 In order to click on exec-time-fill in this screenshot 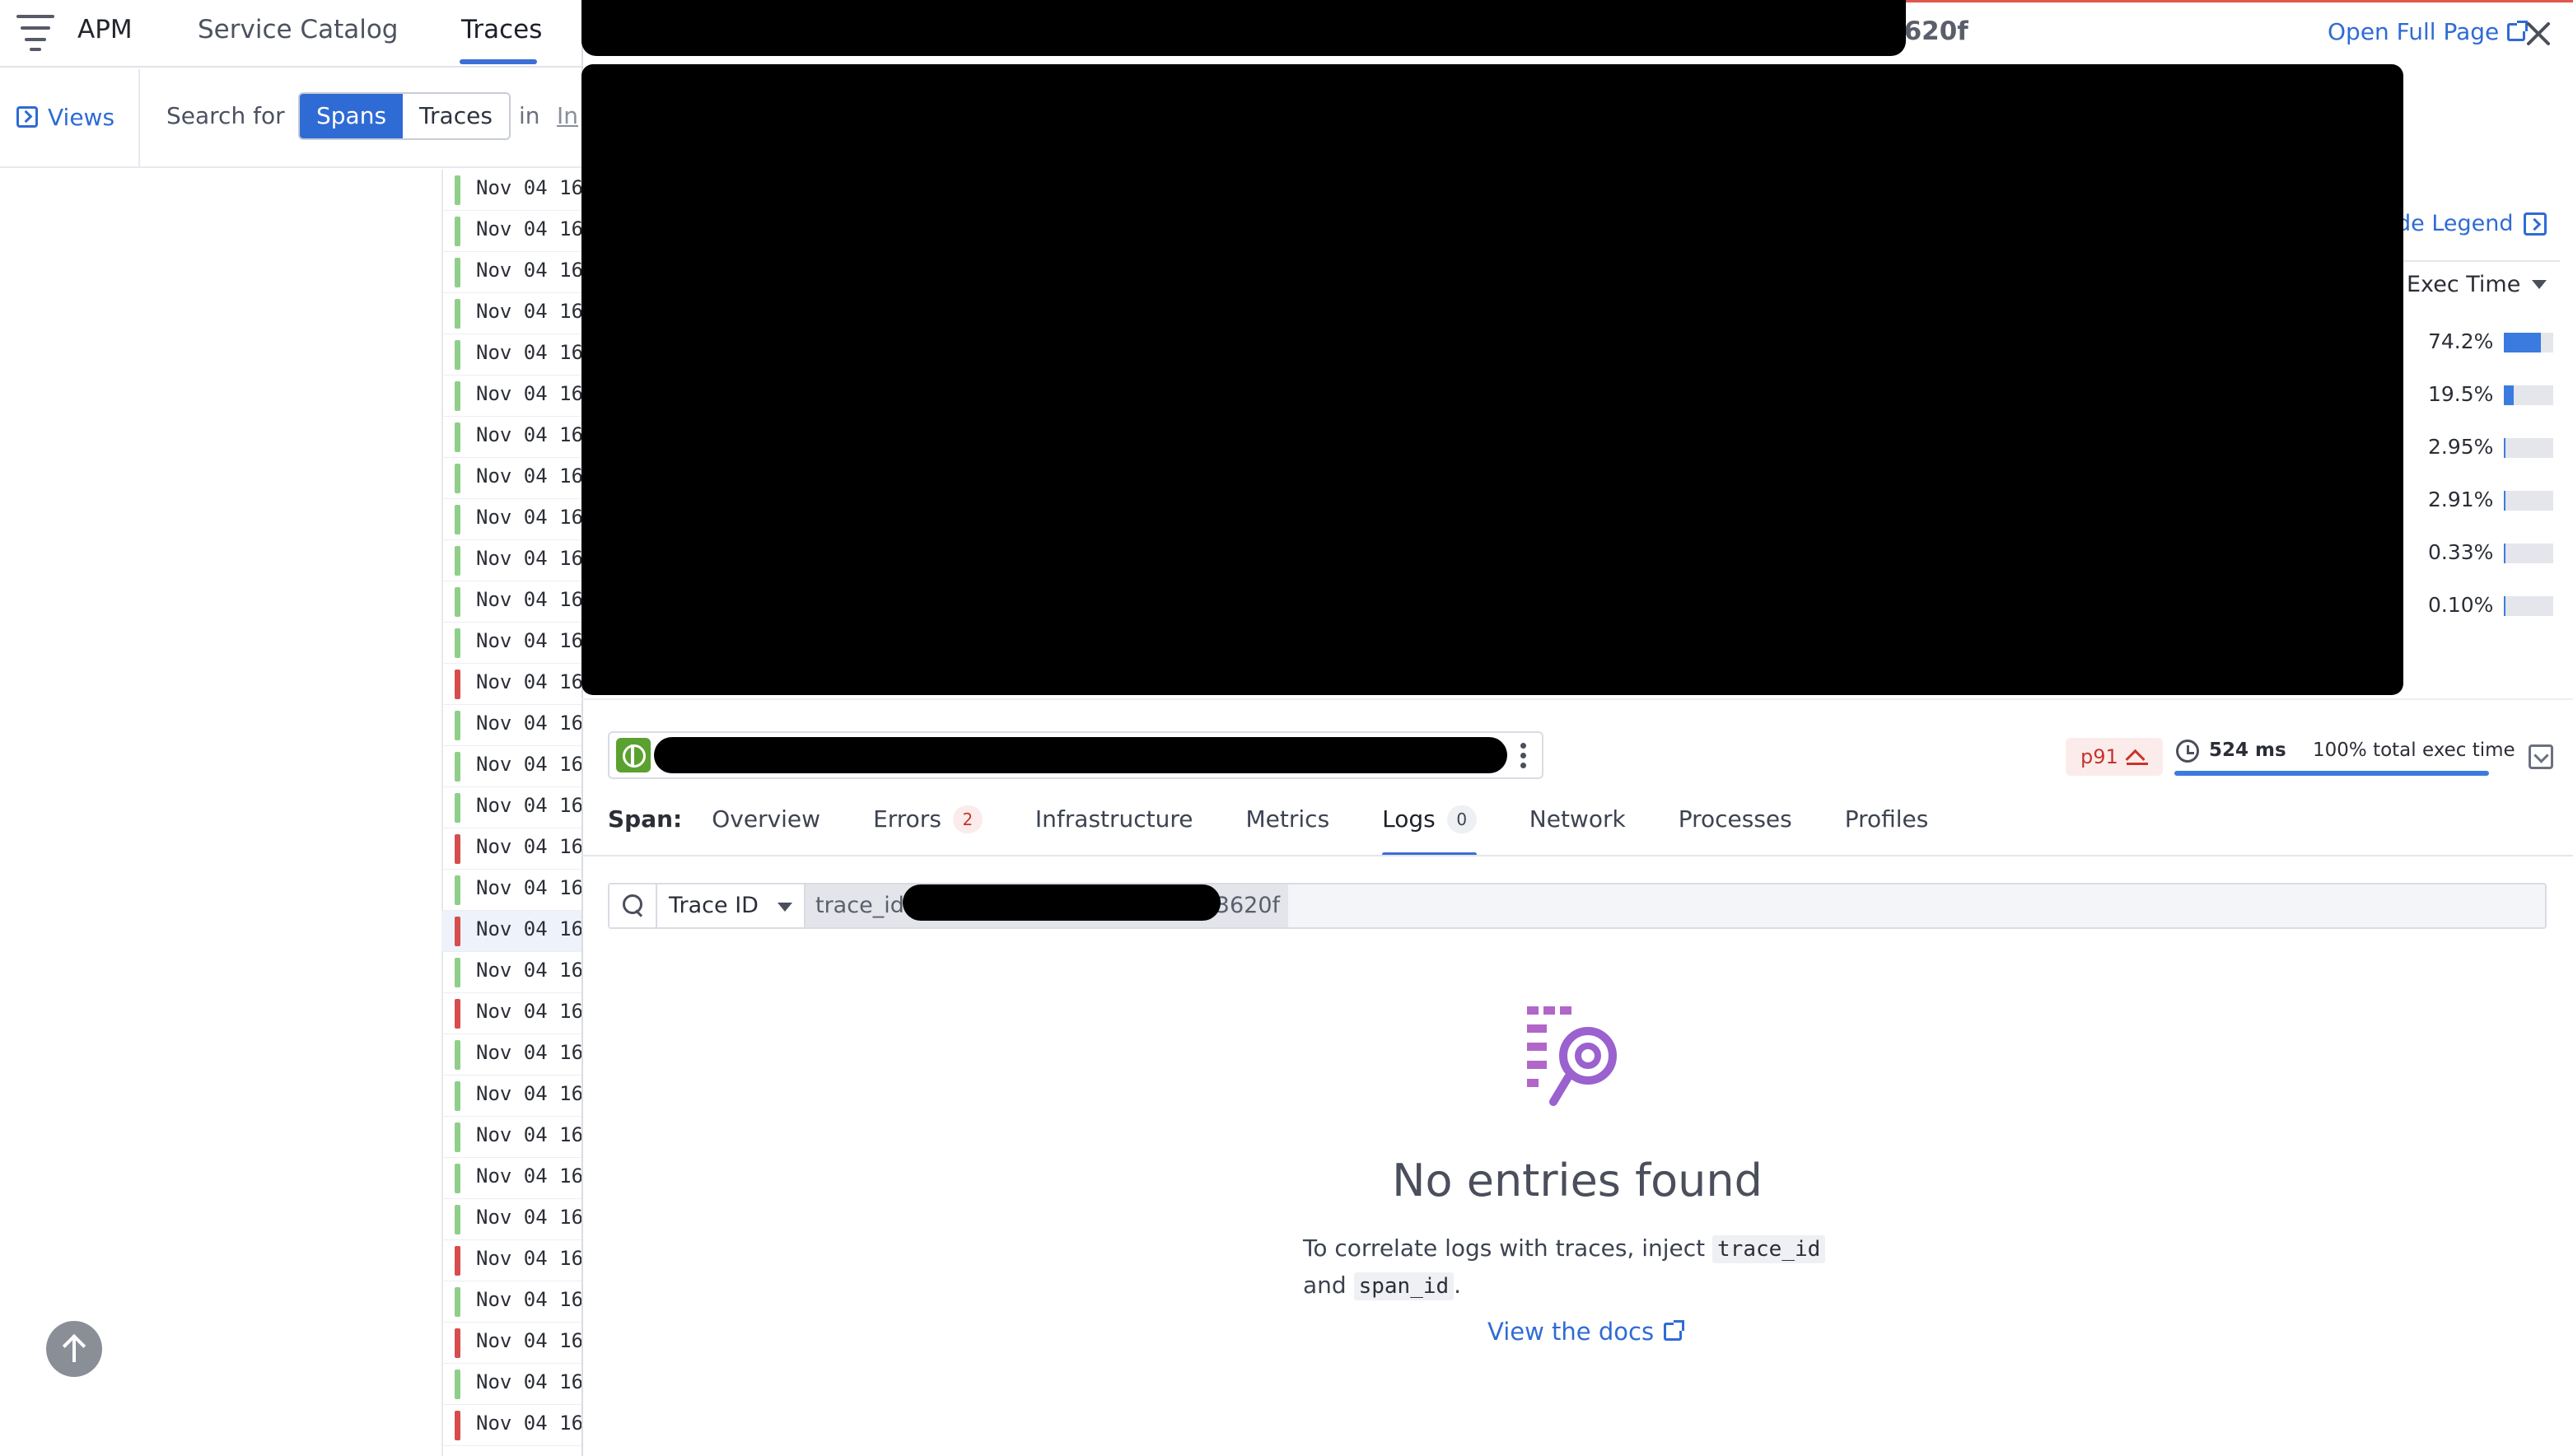, I will do `click(2504, 501)`.